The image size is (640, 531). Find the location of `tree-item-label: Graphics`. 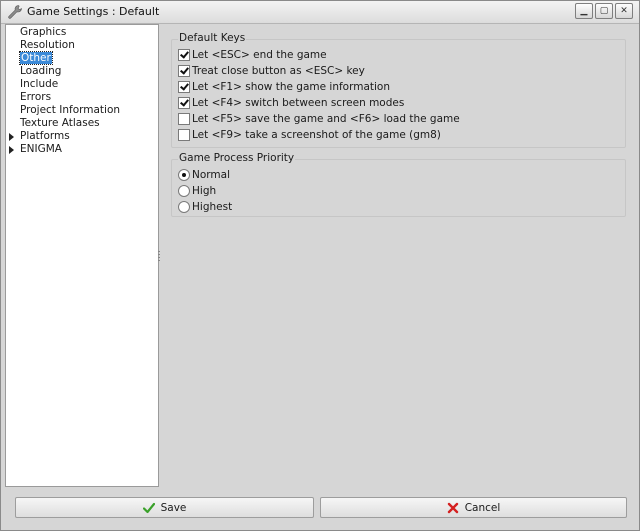

tree-item-label: Graphics is located at coordinates (43, 32).